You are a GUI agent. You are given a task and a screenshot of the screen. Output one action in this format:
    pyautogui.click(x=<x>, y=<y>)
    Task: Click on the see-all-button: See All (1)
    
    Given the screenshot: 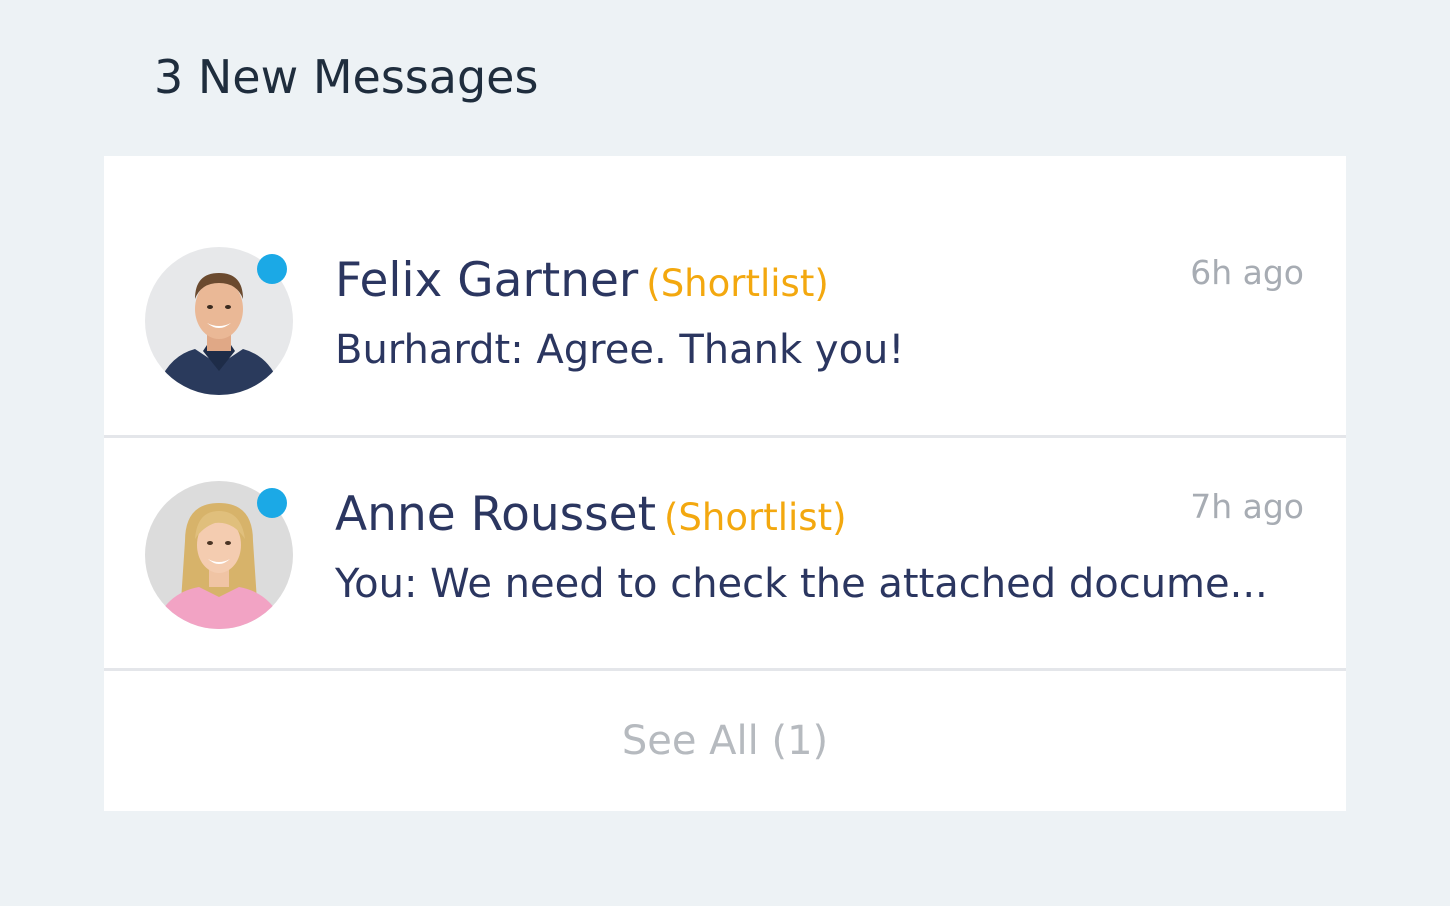 What is the action you would take?
    pyautogui.click(x=725, y=741)
    